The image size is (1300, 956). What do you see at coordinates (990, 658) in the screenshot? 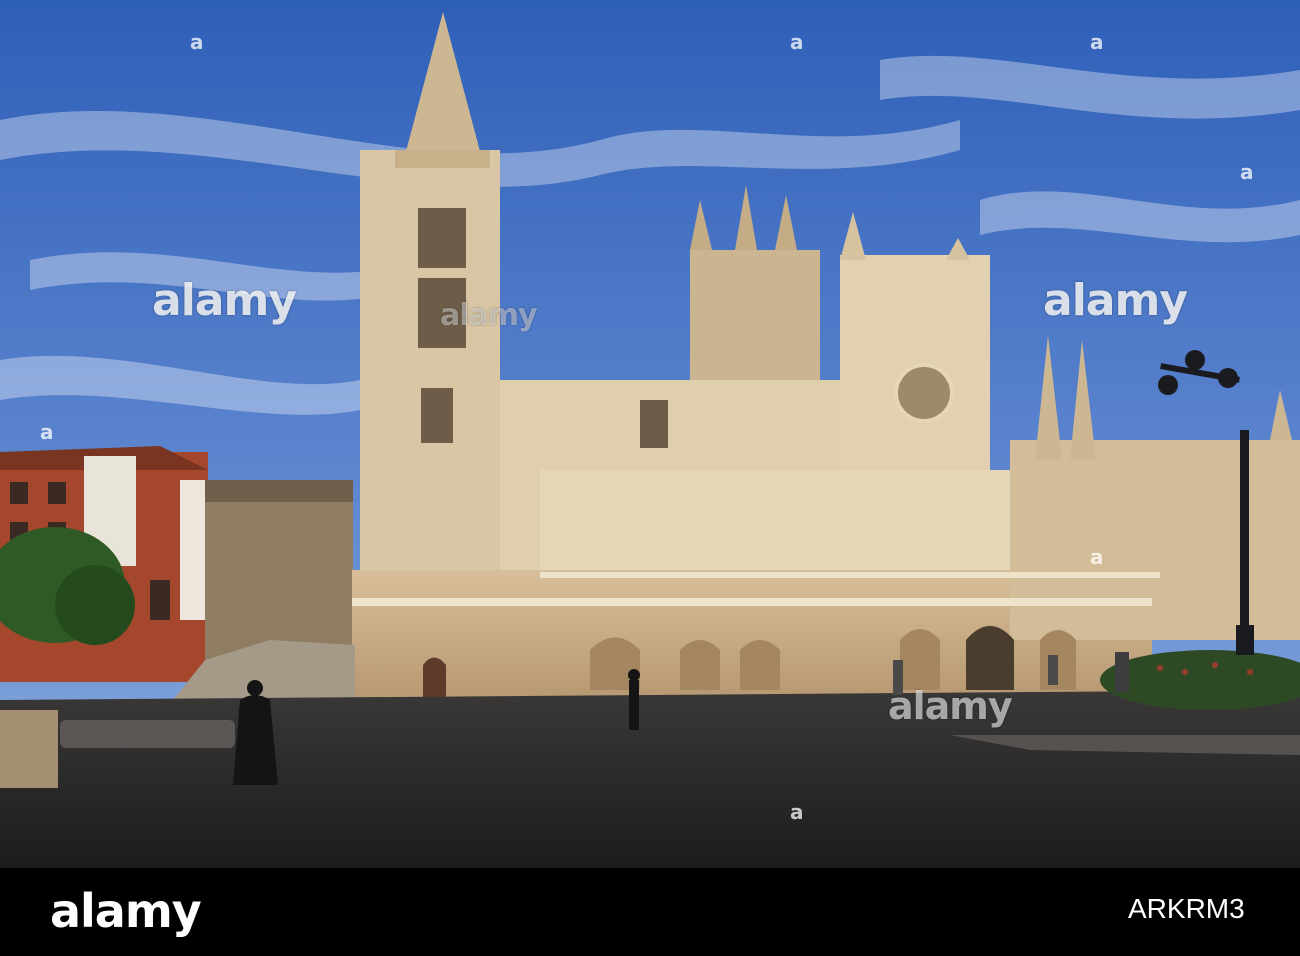
I see `cathedral-door` at bounding box center [990, 658].